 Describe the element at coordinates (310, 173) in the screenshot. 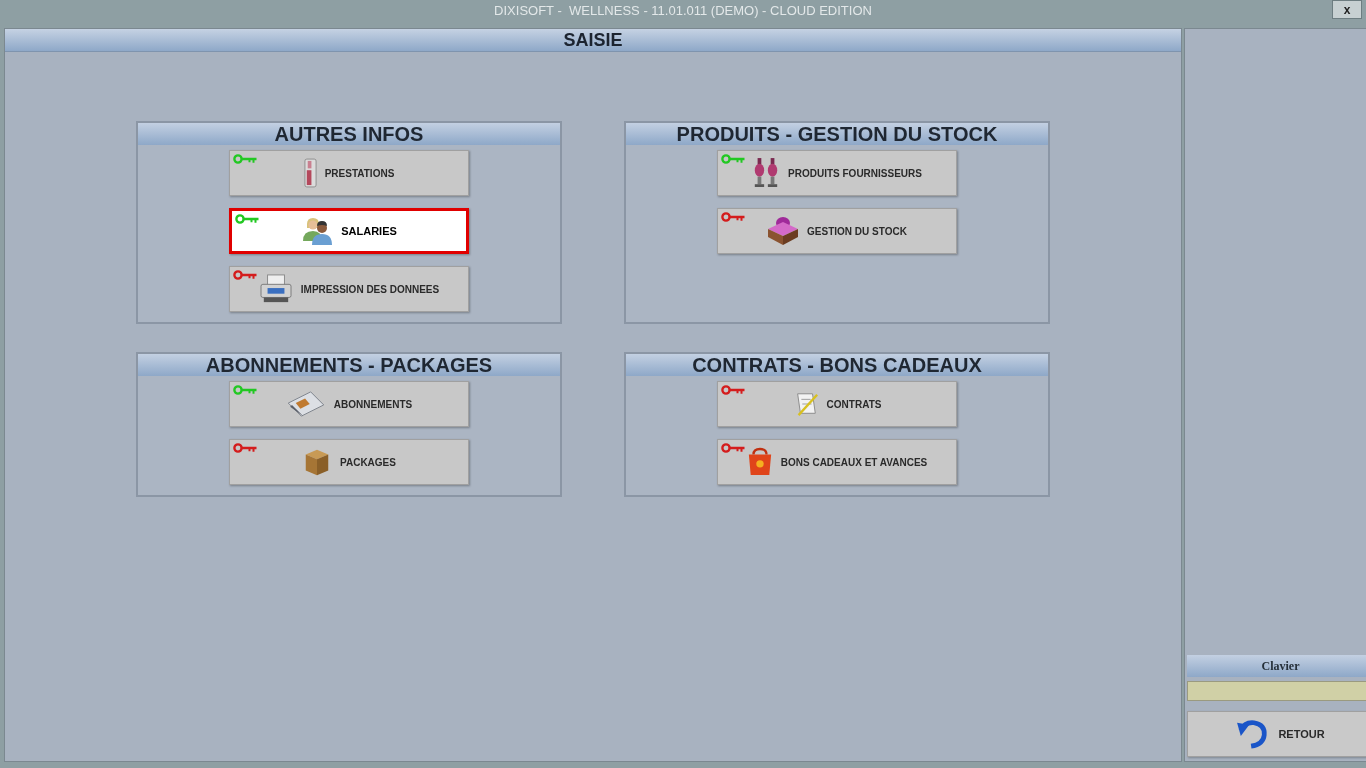

I see `bottle-icon` at that location.